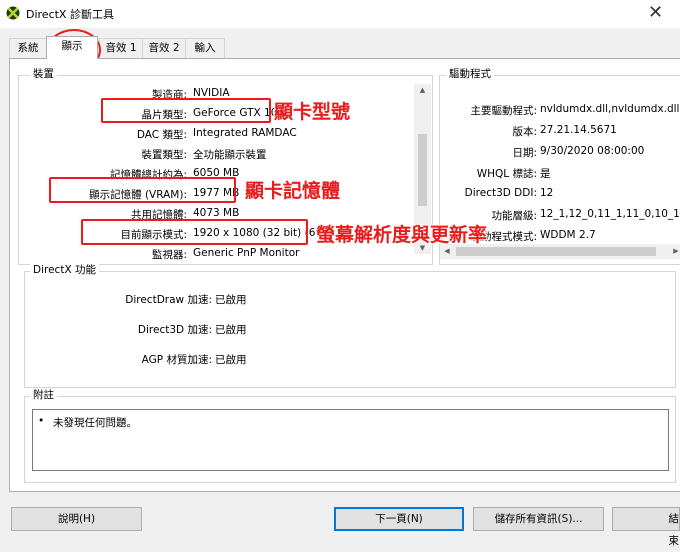  I want to click on driver-value: 27.21.14.5671, so click(578, 130).